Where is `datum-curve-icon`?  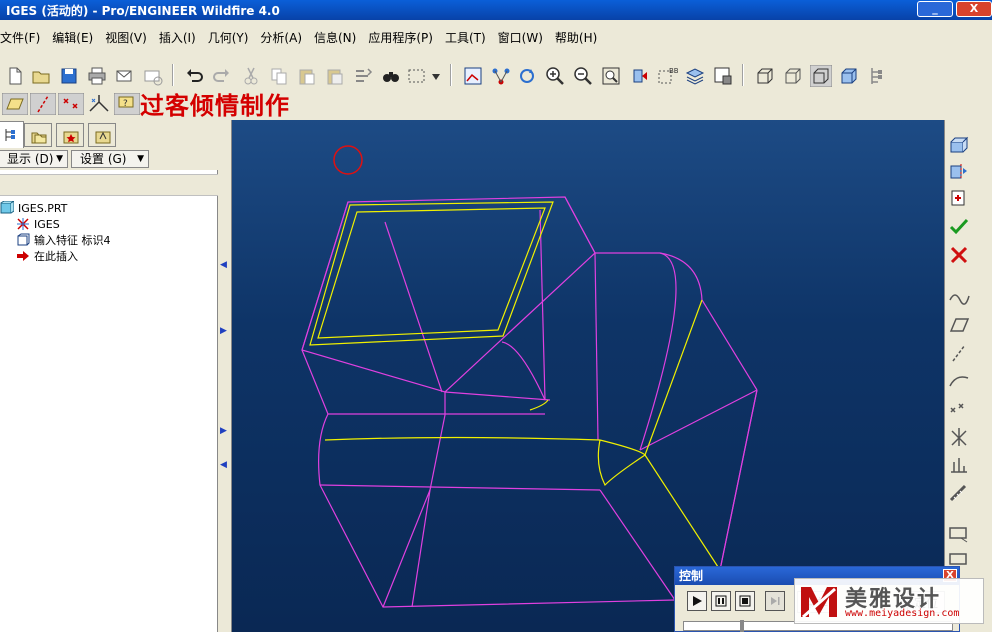 datum-curve-icon is located at coordinates (959, 381).